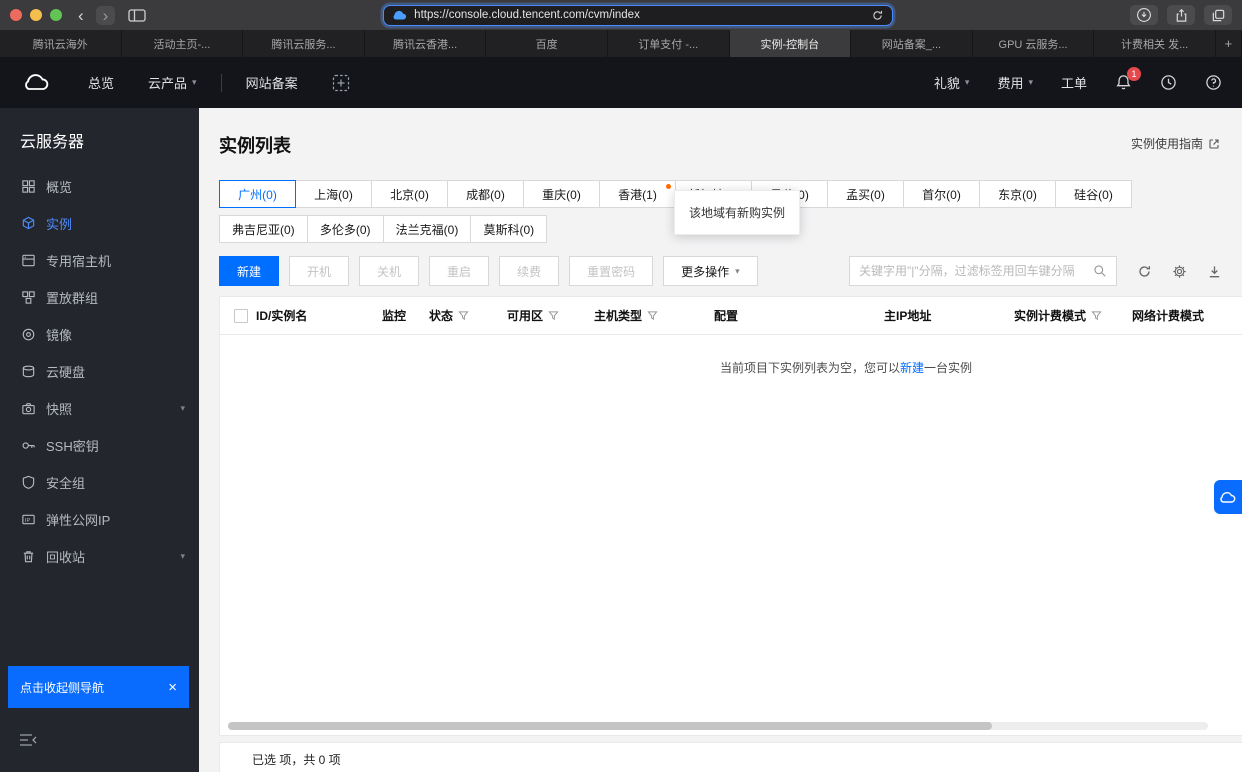  What do you see at coordinates (1228, 497) in the screenshot?
I see `feedback-float-button` at bounding box center [1228, 497].